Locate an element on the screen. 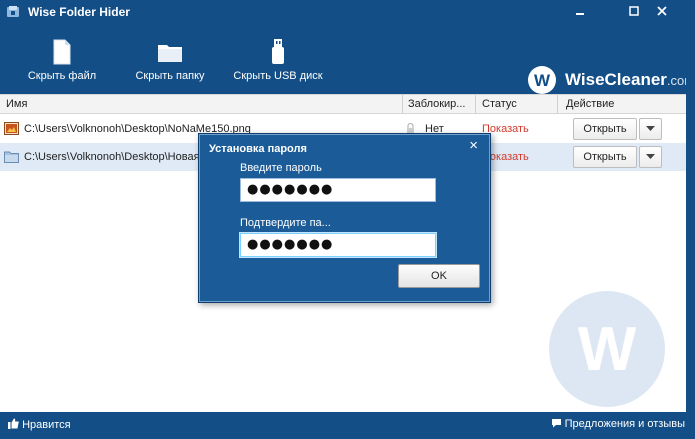 This screenshot has height=439, width=695. speech-bubble-icon is located at coordinates (556, 423).